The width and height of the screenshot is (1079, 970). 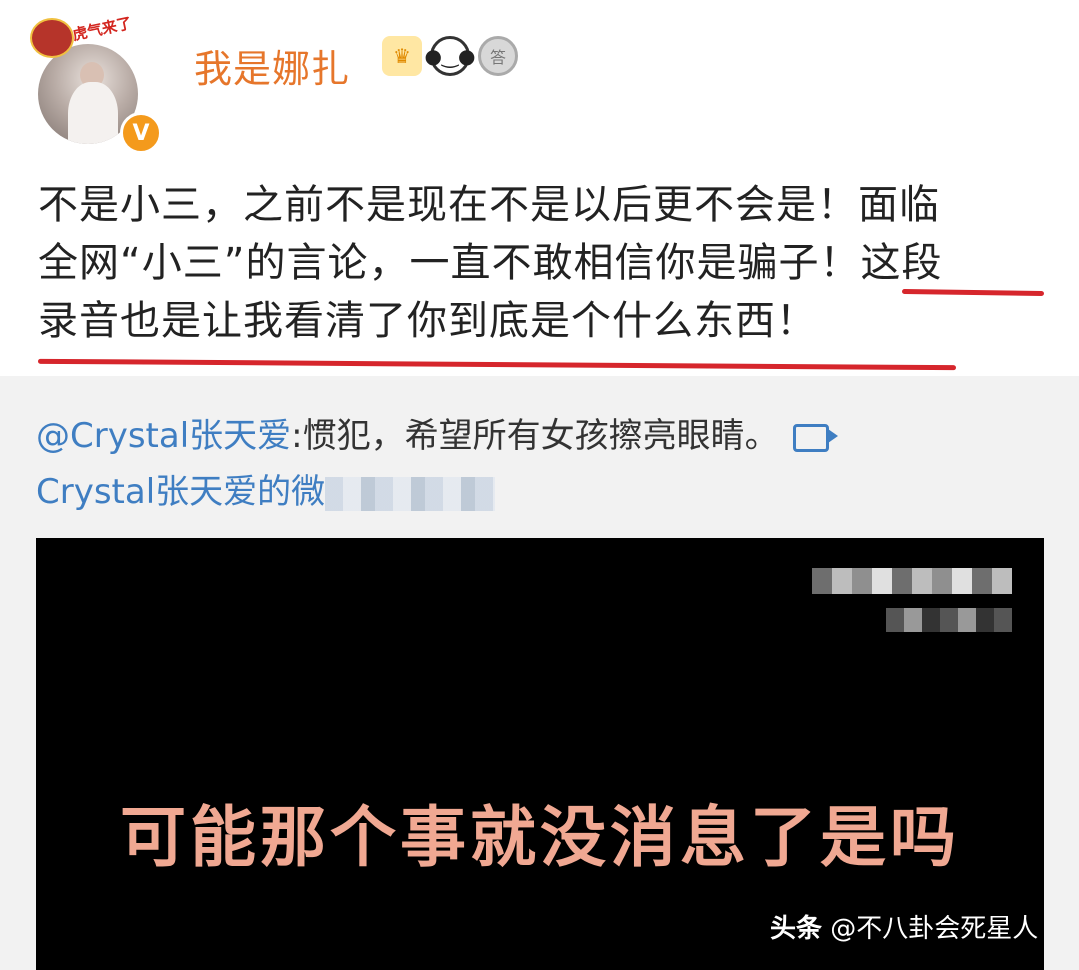 What do you see at coordinates (497, 364) in the screenshot?
I see `red-underline` at bounding box center [497, 364].